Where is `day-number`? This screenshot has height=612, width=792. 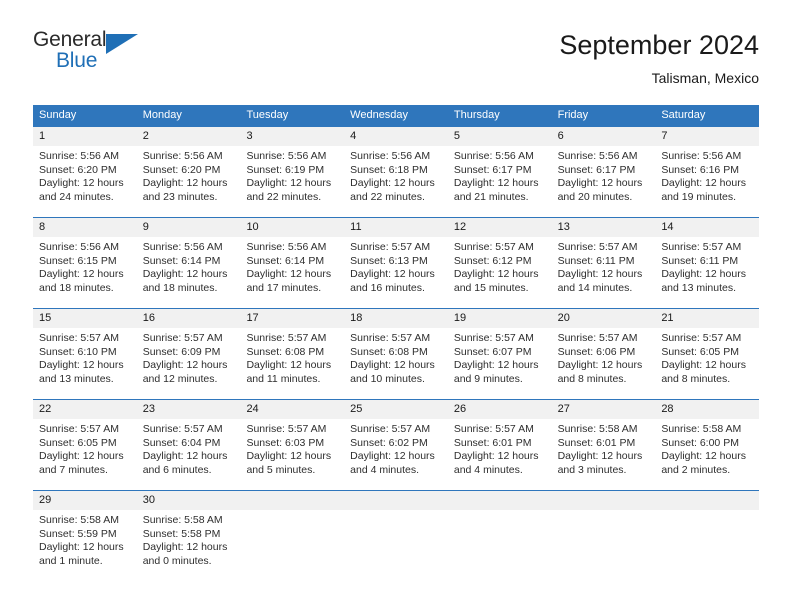 day-number is located at coordinates (707, 500).